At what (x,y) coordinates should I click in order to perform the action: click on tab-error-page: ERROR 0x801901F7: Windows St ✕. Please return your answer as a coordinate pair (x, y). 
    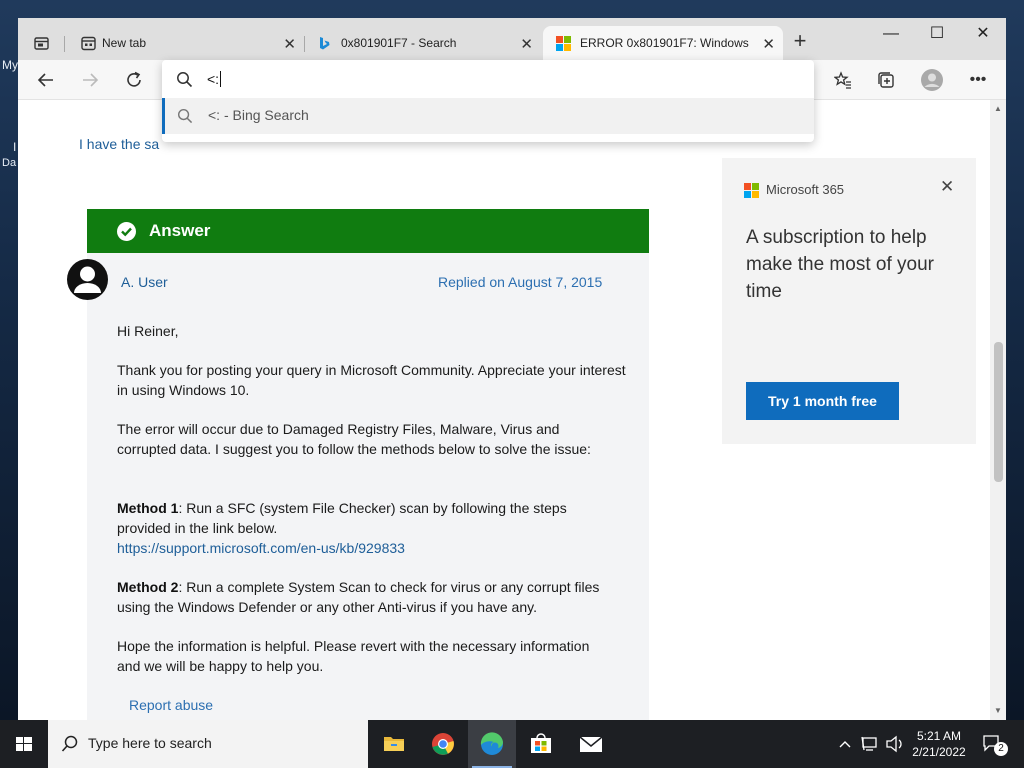
    Looking at the image, I should click on (663, 43).